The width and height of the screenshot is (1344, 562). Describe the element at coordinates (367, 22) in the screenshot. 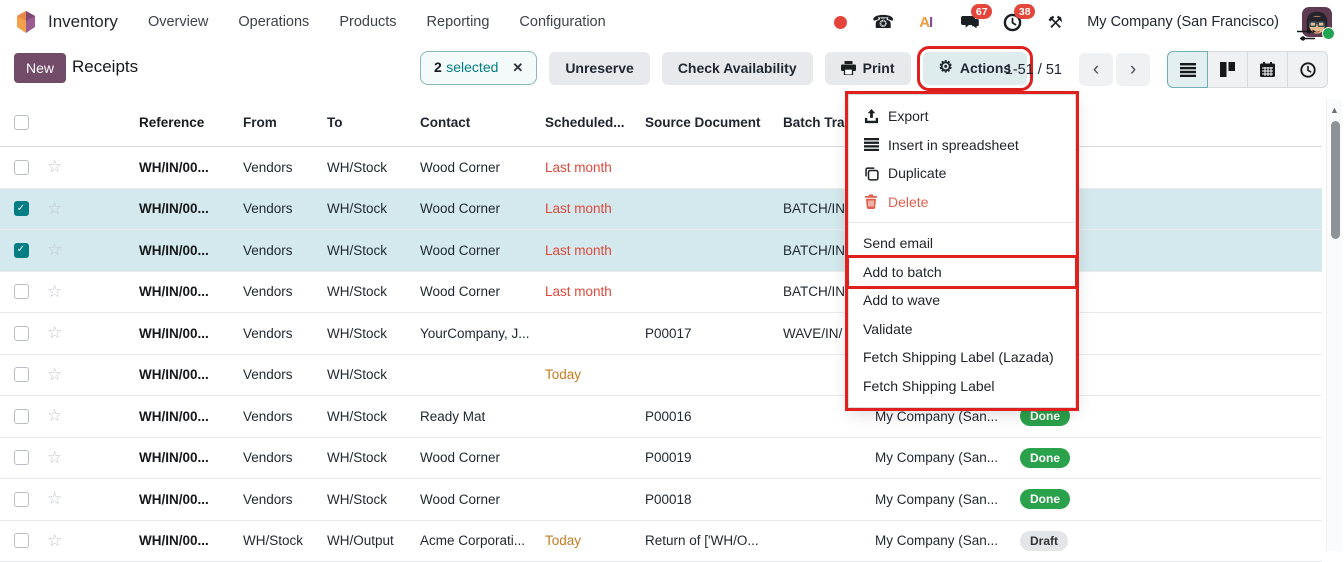

I see `menu-products: Products` at that location.